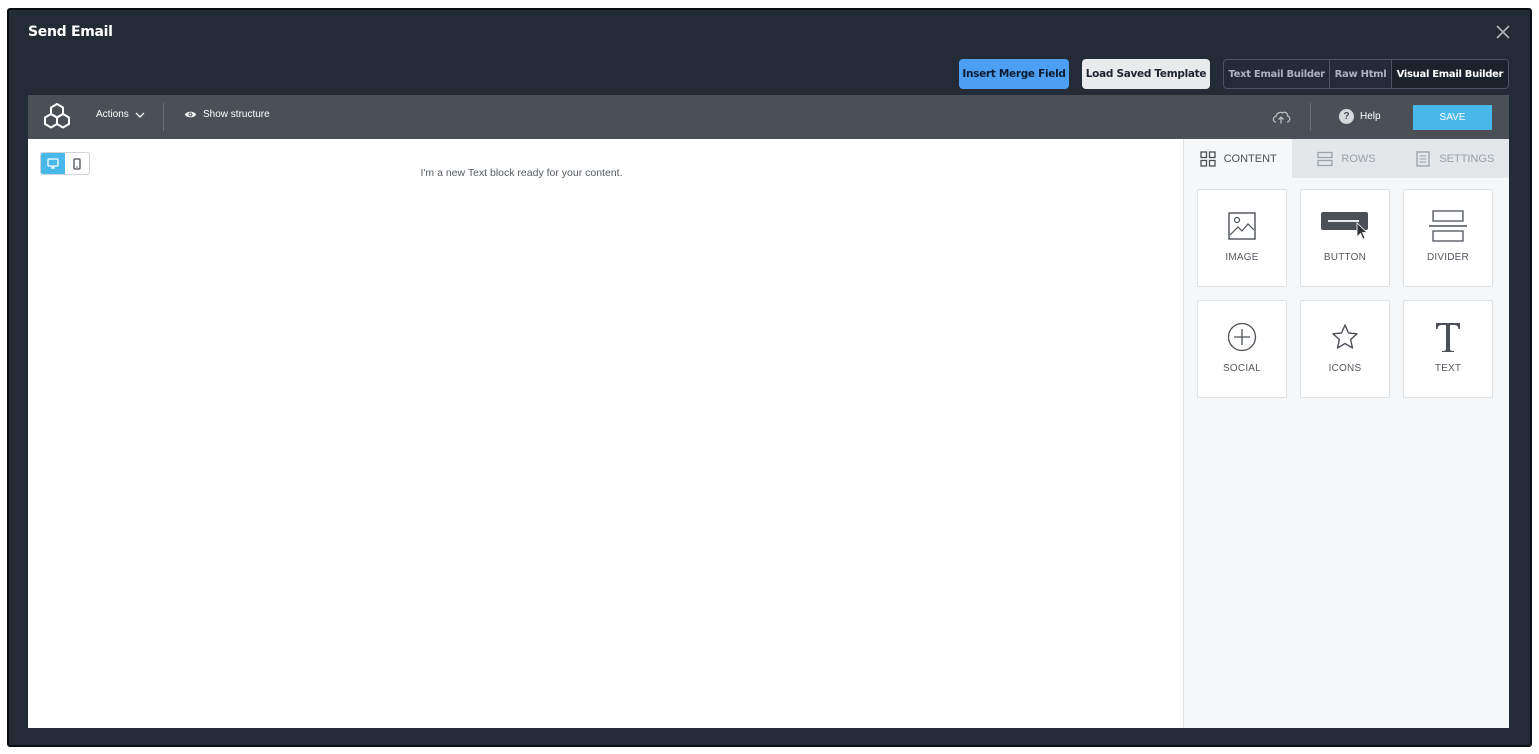  I want to click on tab-content: CONTENT, so click(1238, 158).